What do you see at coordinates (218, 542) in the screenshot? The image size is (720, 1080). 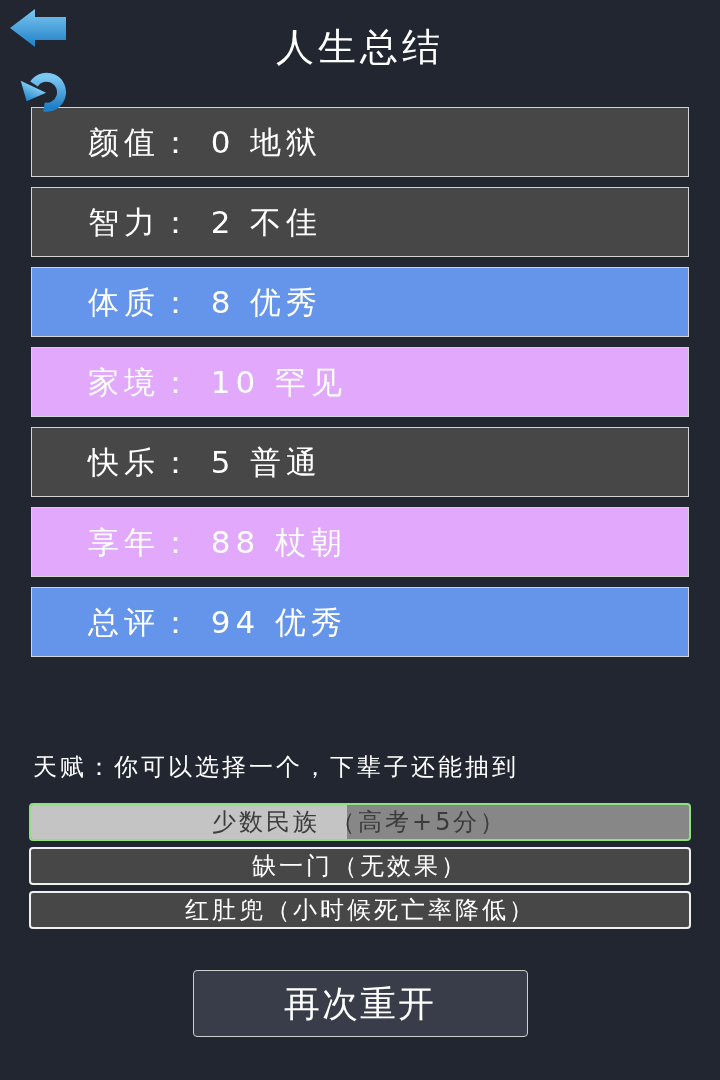 I see `stat-text: 享年： 88 杖朝` at bounding box center [218, 542].